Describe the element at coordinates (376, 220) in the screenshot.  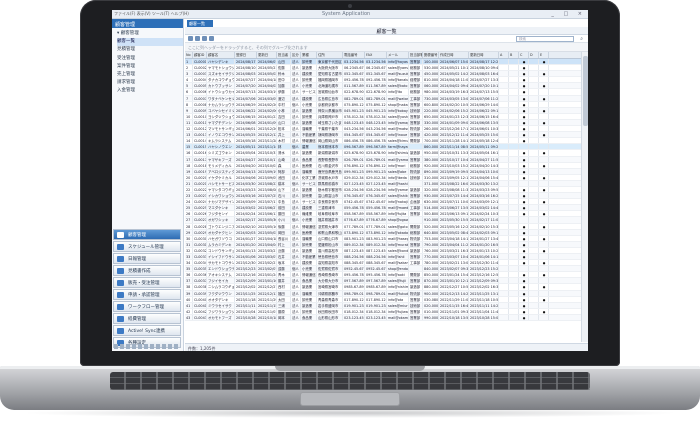
I see `table-cell: 0776-67-8902` at that location.